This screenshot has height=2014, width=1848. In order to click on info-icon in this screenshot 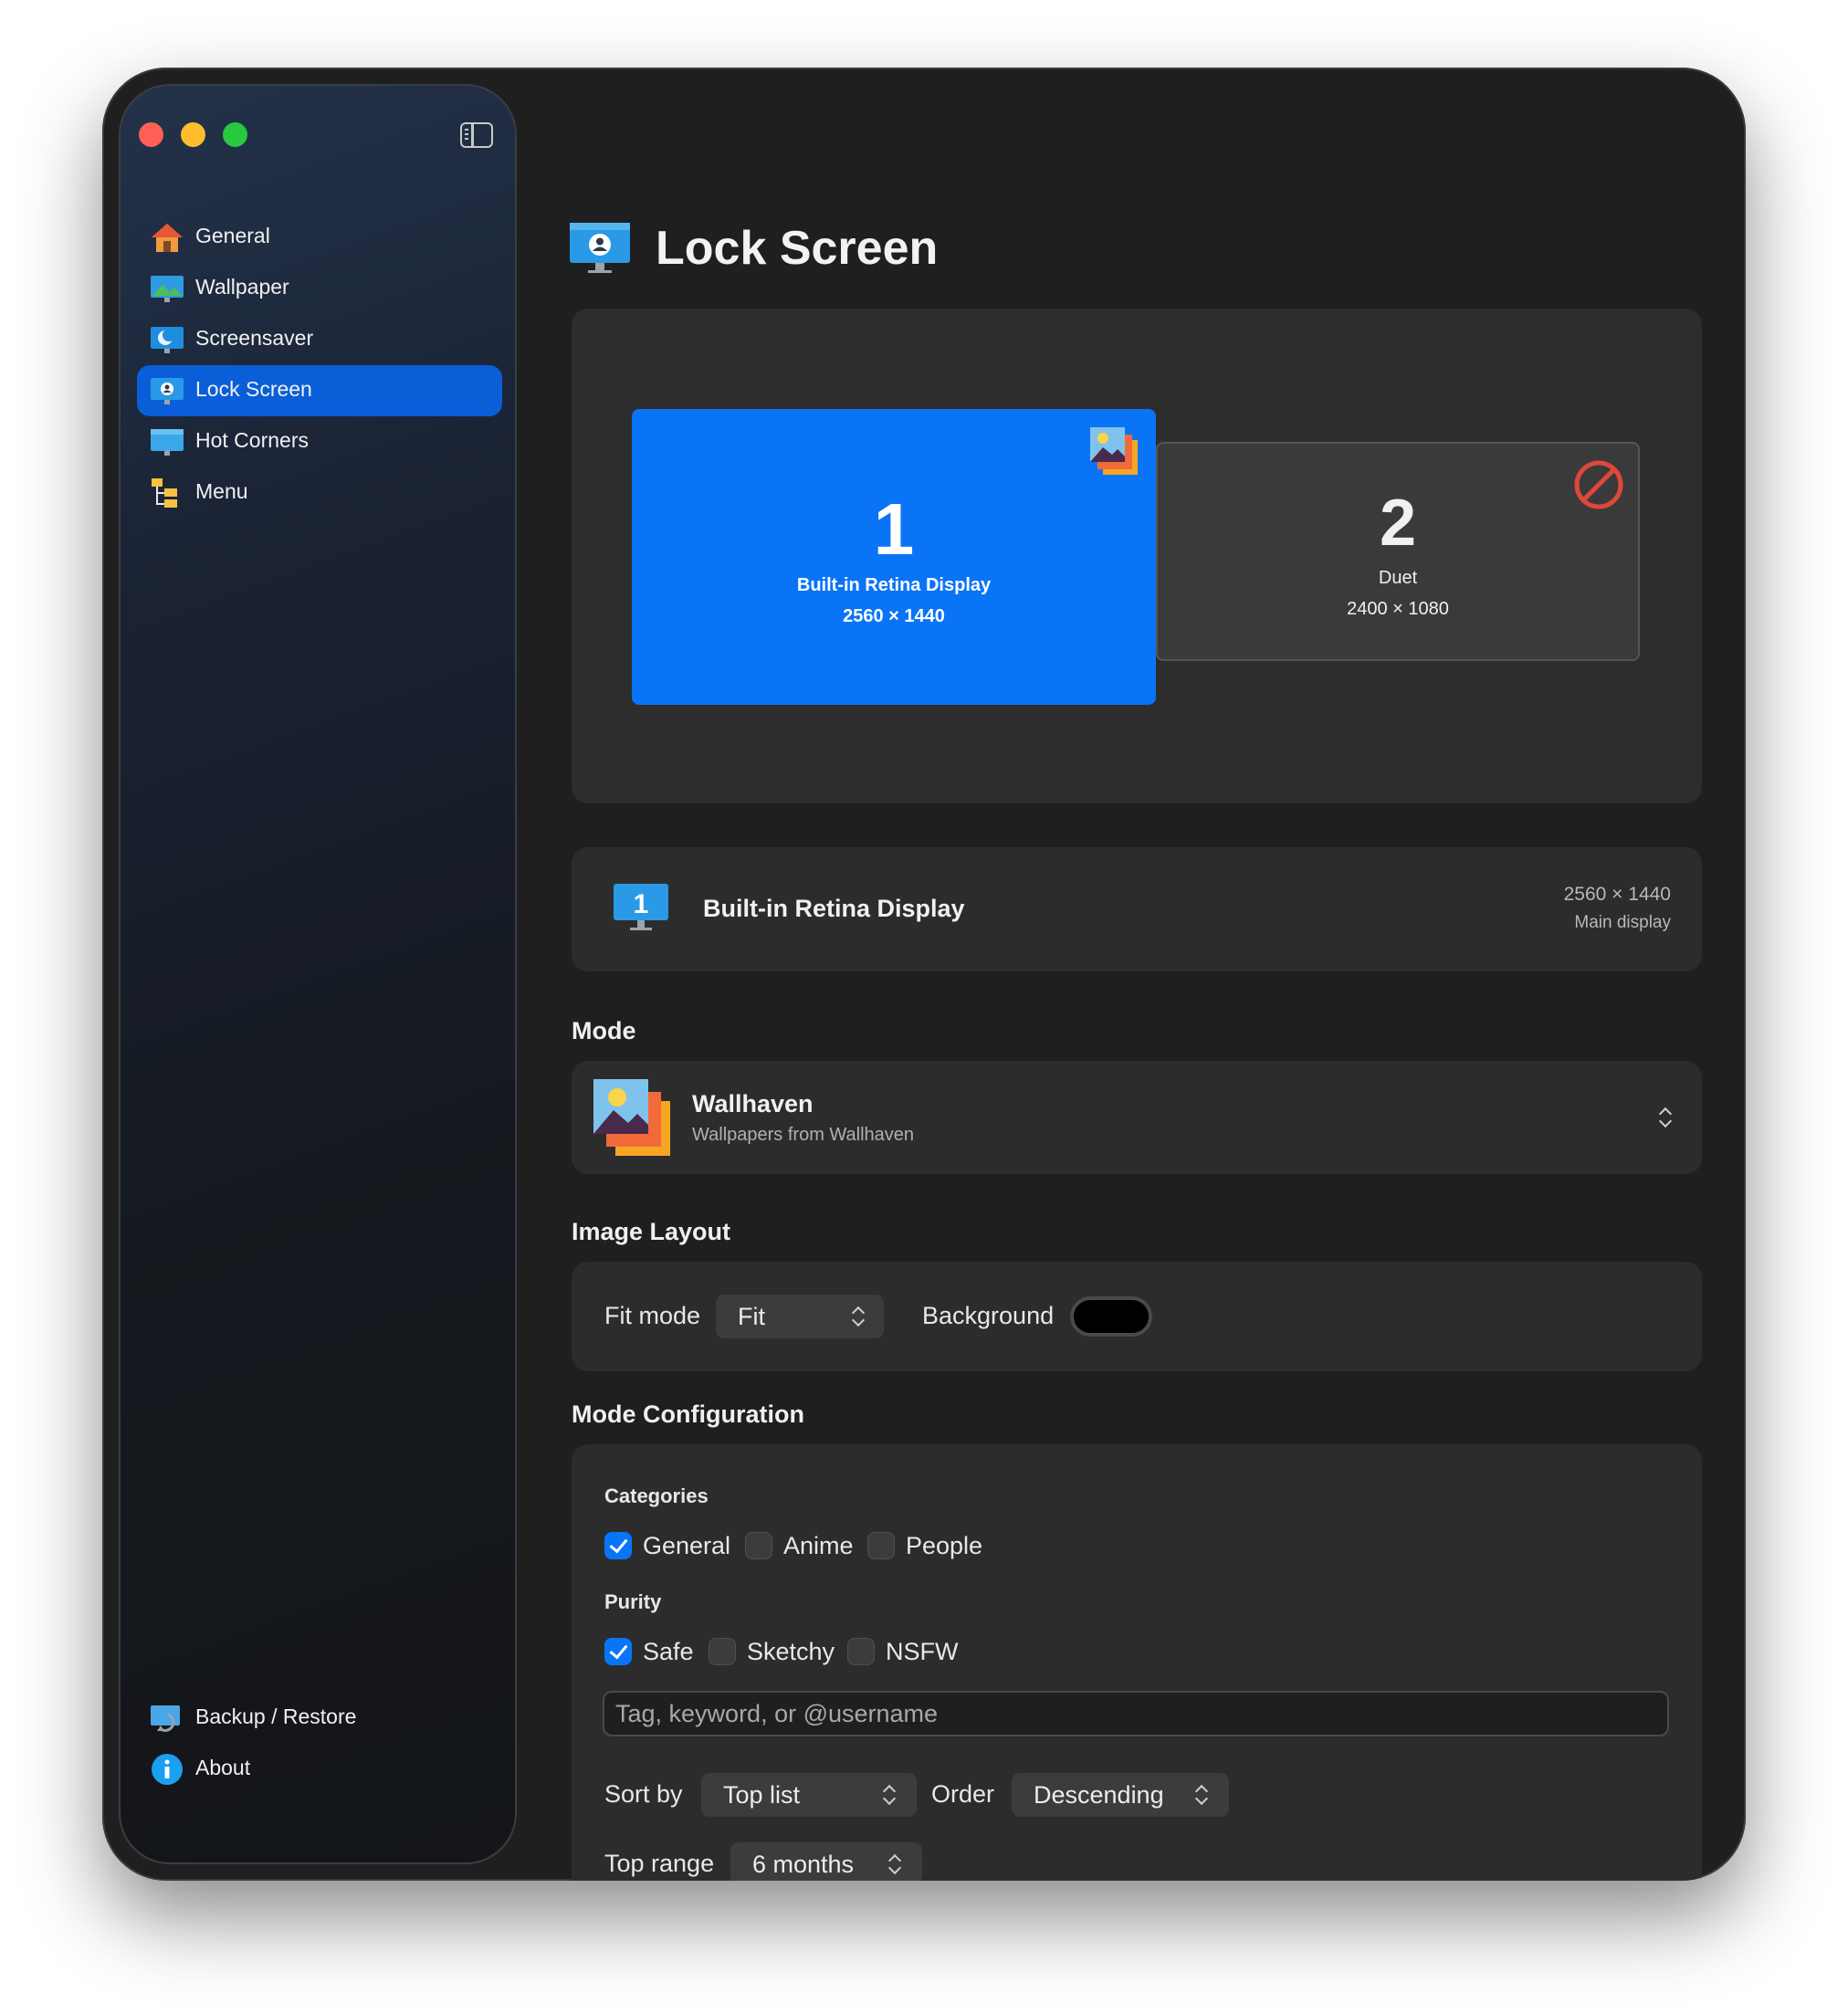, I will do `click(167, 1769)`.